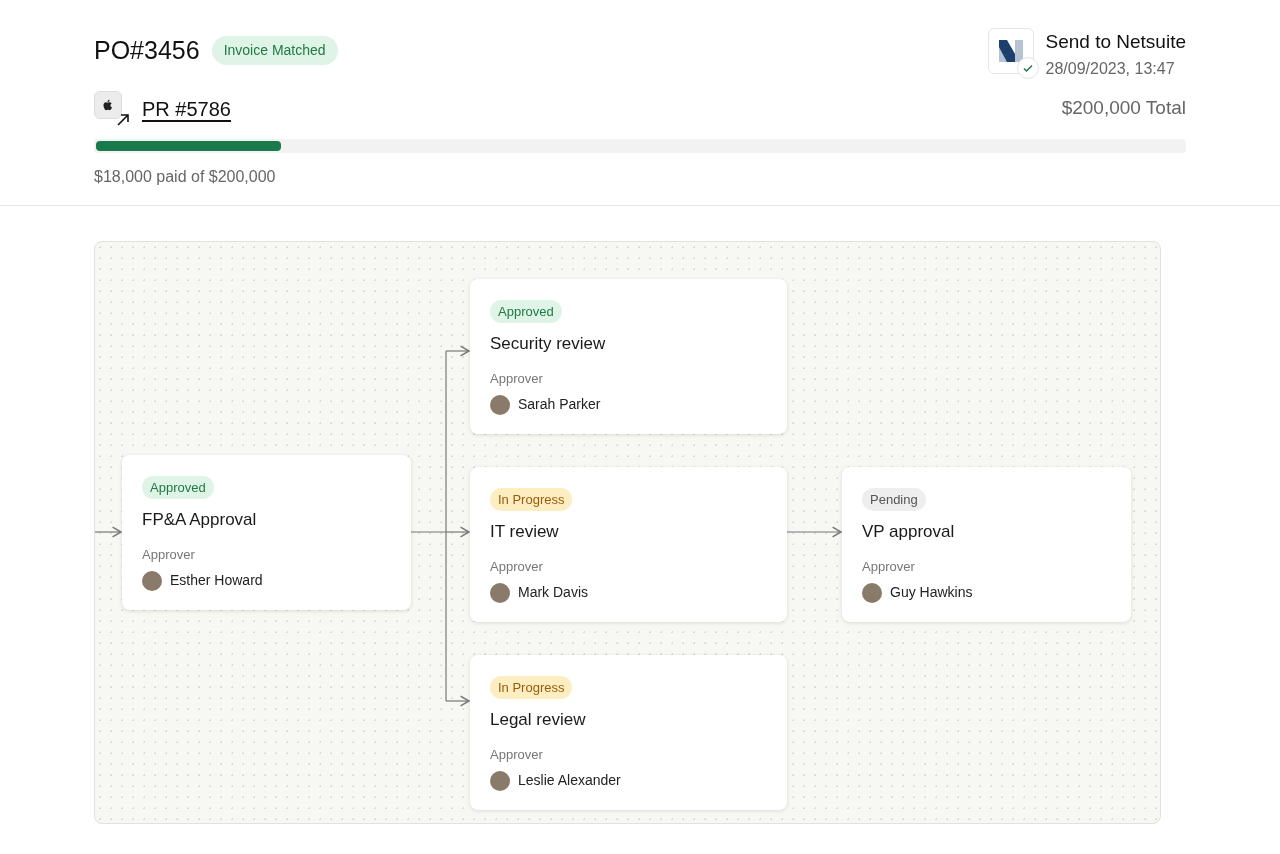 The image size is (1280, 854). I want to click on n-logo-icon, so click(1010, 51).